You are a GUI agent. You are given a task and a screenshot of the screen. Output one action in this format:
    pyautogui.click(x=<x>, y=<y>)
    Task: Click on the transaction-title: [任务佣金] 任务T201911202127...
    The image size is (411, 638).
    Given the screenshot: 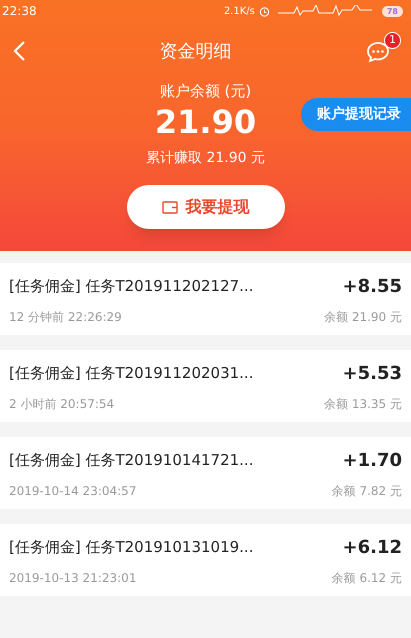 What is the action you would take?
    pyautogui.click(x=131, y=286)
    